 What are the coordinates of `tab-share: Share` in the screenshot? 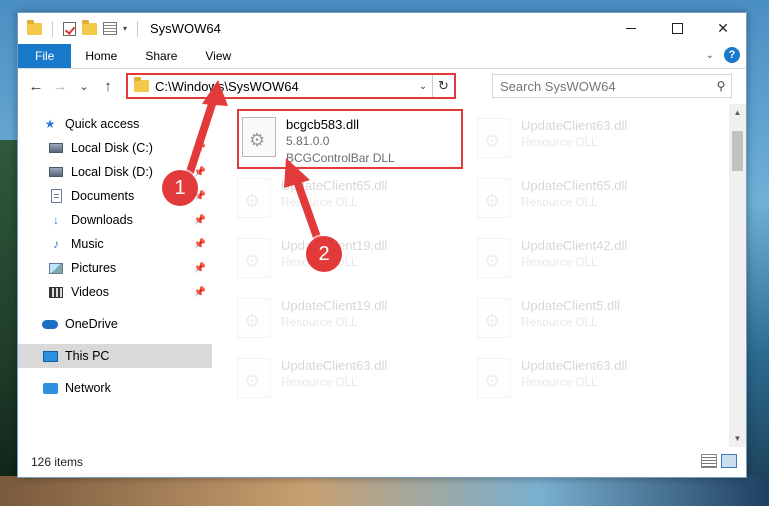 It's located at (161, 56).